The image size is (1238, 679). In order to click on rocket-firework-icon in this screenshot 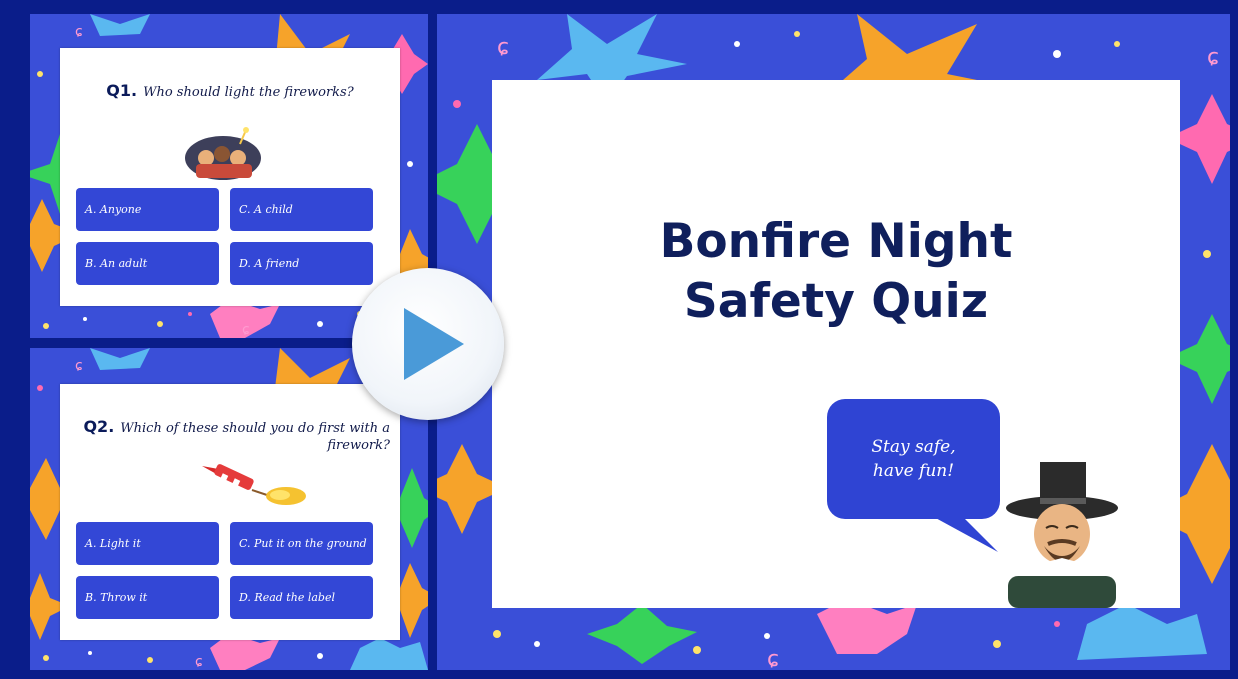, I will do `click(254, 484)`.